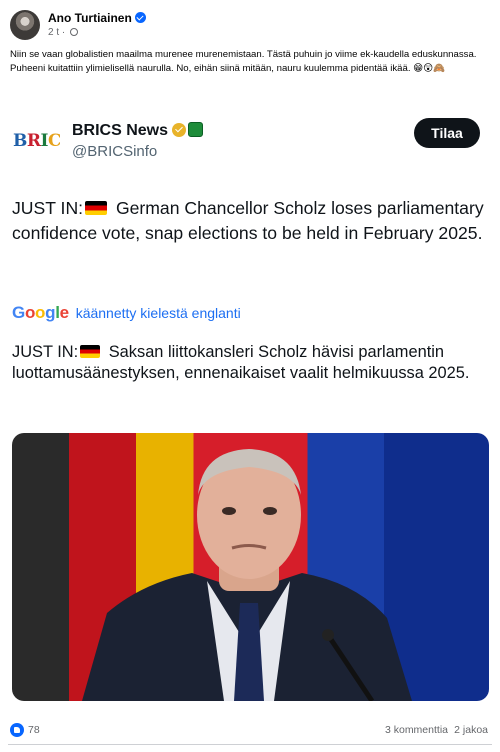 The image size is (500, 752). What do you see at coordinates (471, 730) in the screenshot?
I see `share-count: 2 jakoa` at bounding box center [471, 730].